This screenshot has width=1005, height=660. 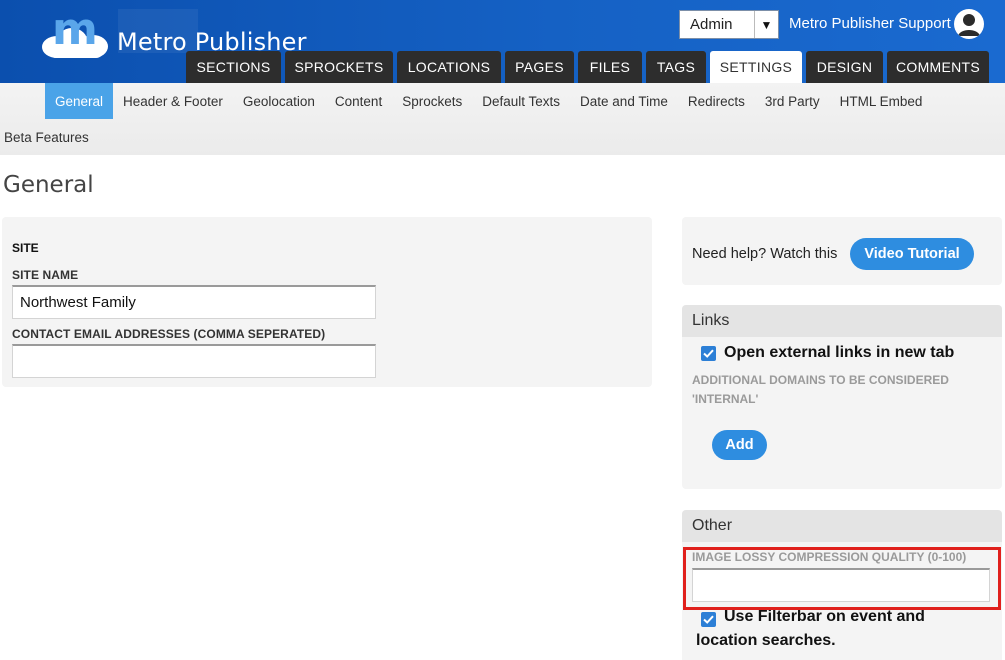 I want to click on highlight-annotation, so click(x=842, y=578).